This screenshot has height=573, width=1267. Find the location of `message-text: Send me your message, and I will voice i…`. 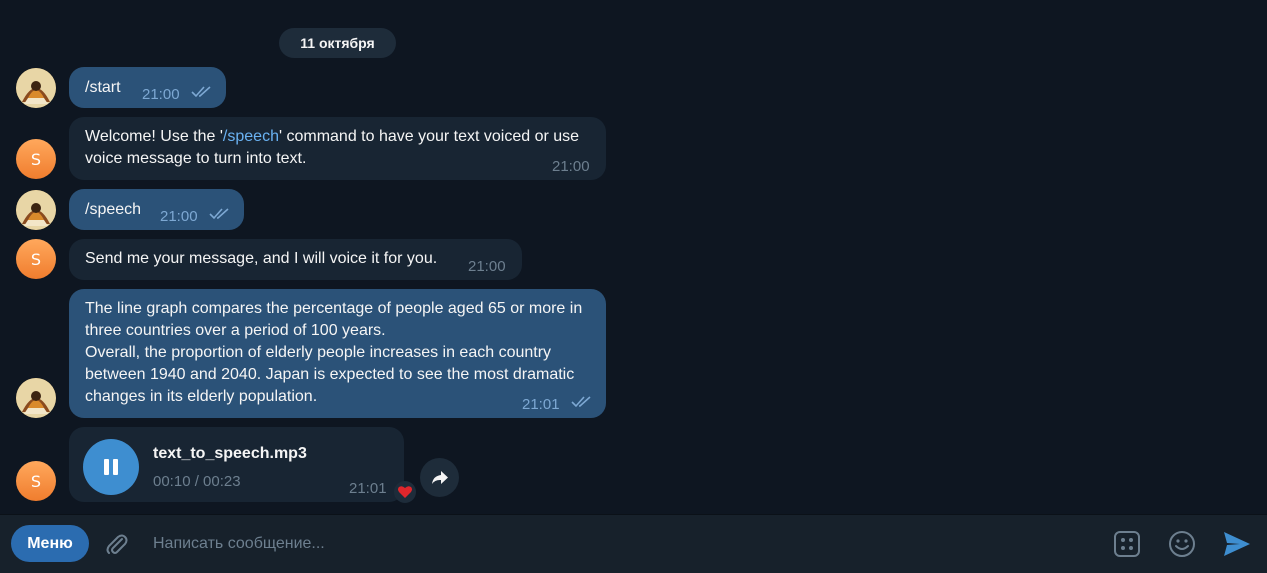

message-text: Send me your message, and I will voice i… is located at coordinates (261, 258).